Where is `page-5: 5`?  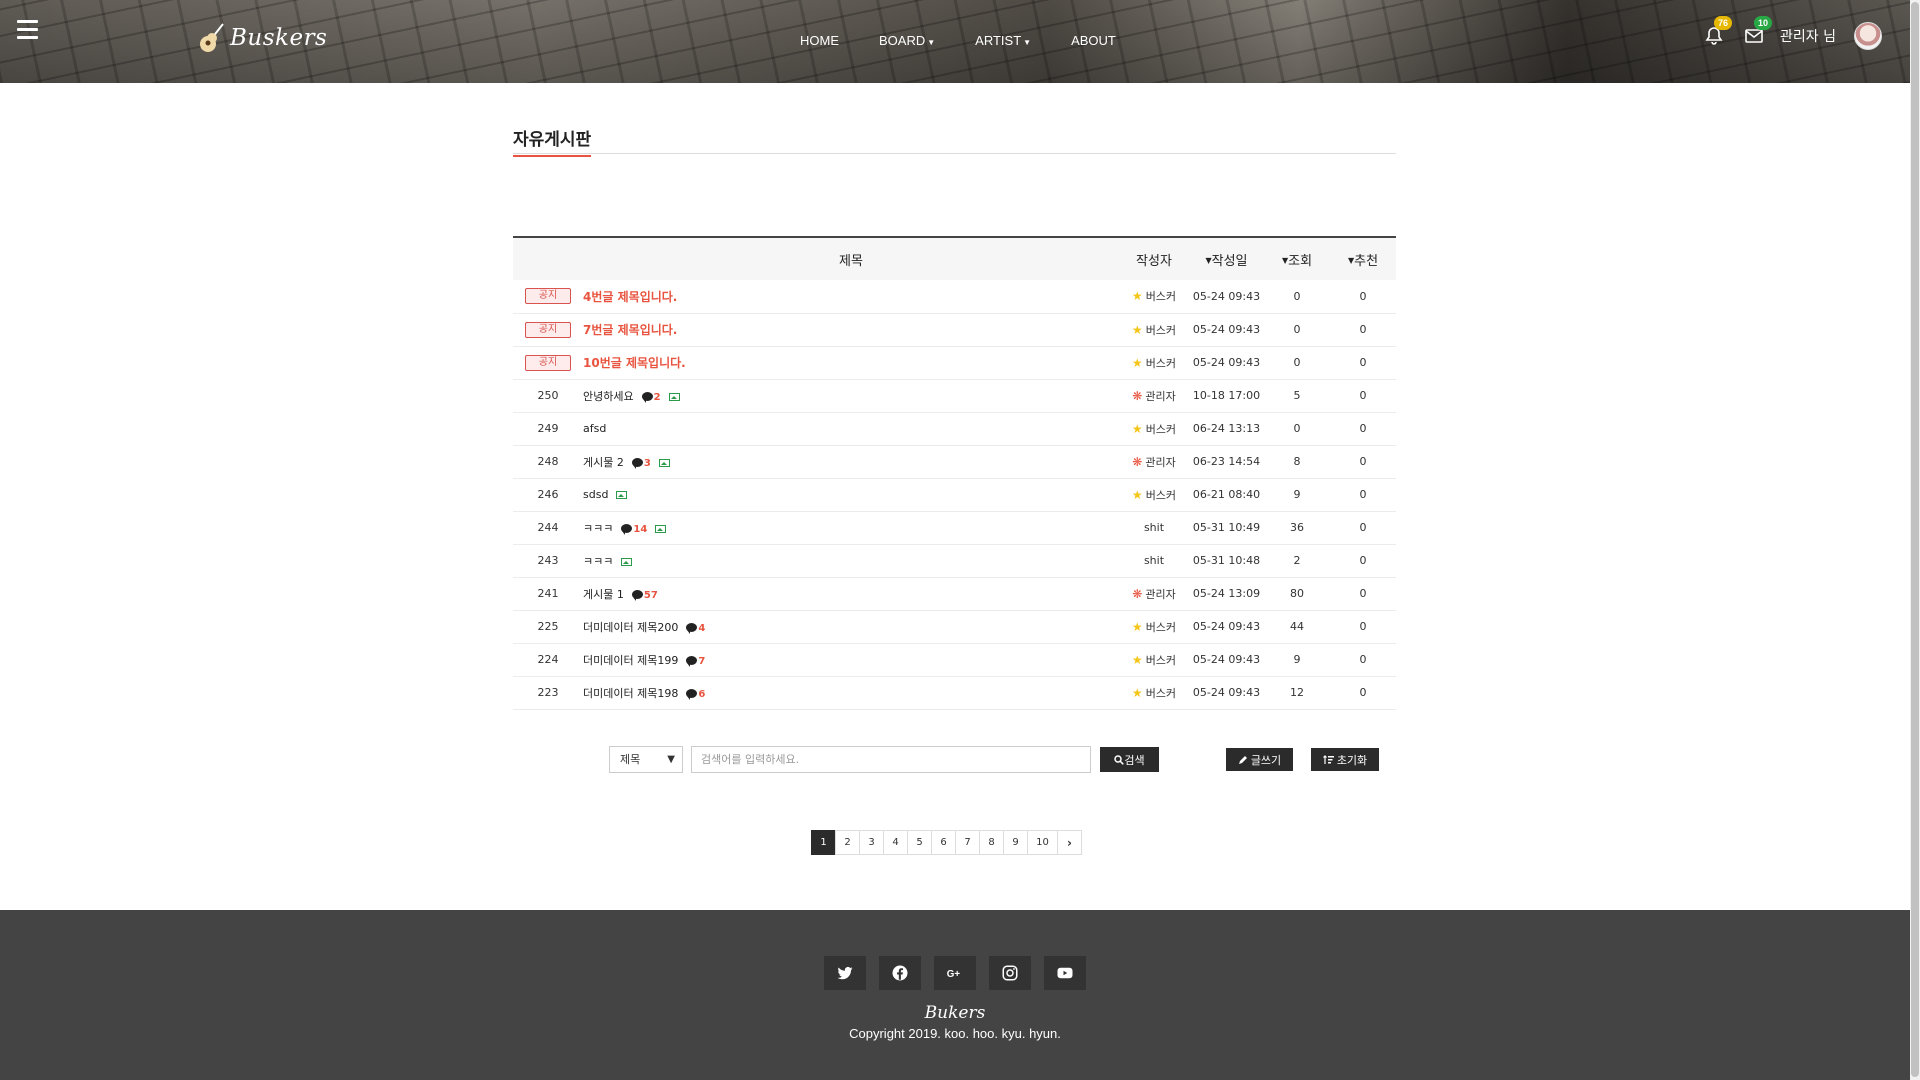
page-5: 5 is located at coordinates (919, 842).